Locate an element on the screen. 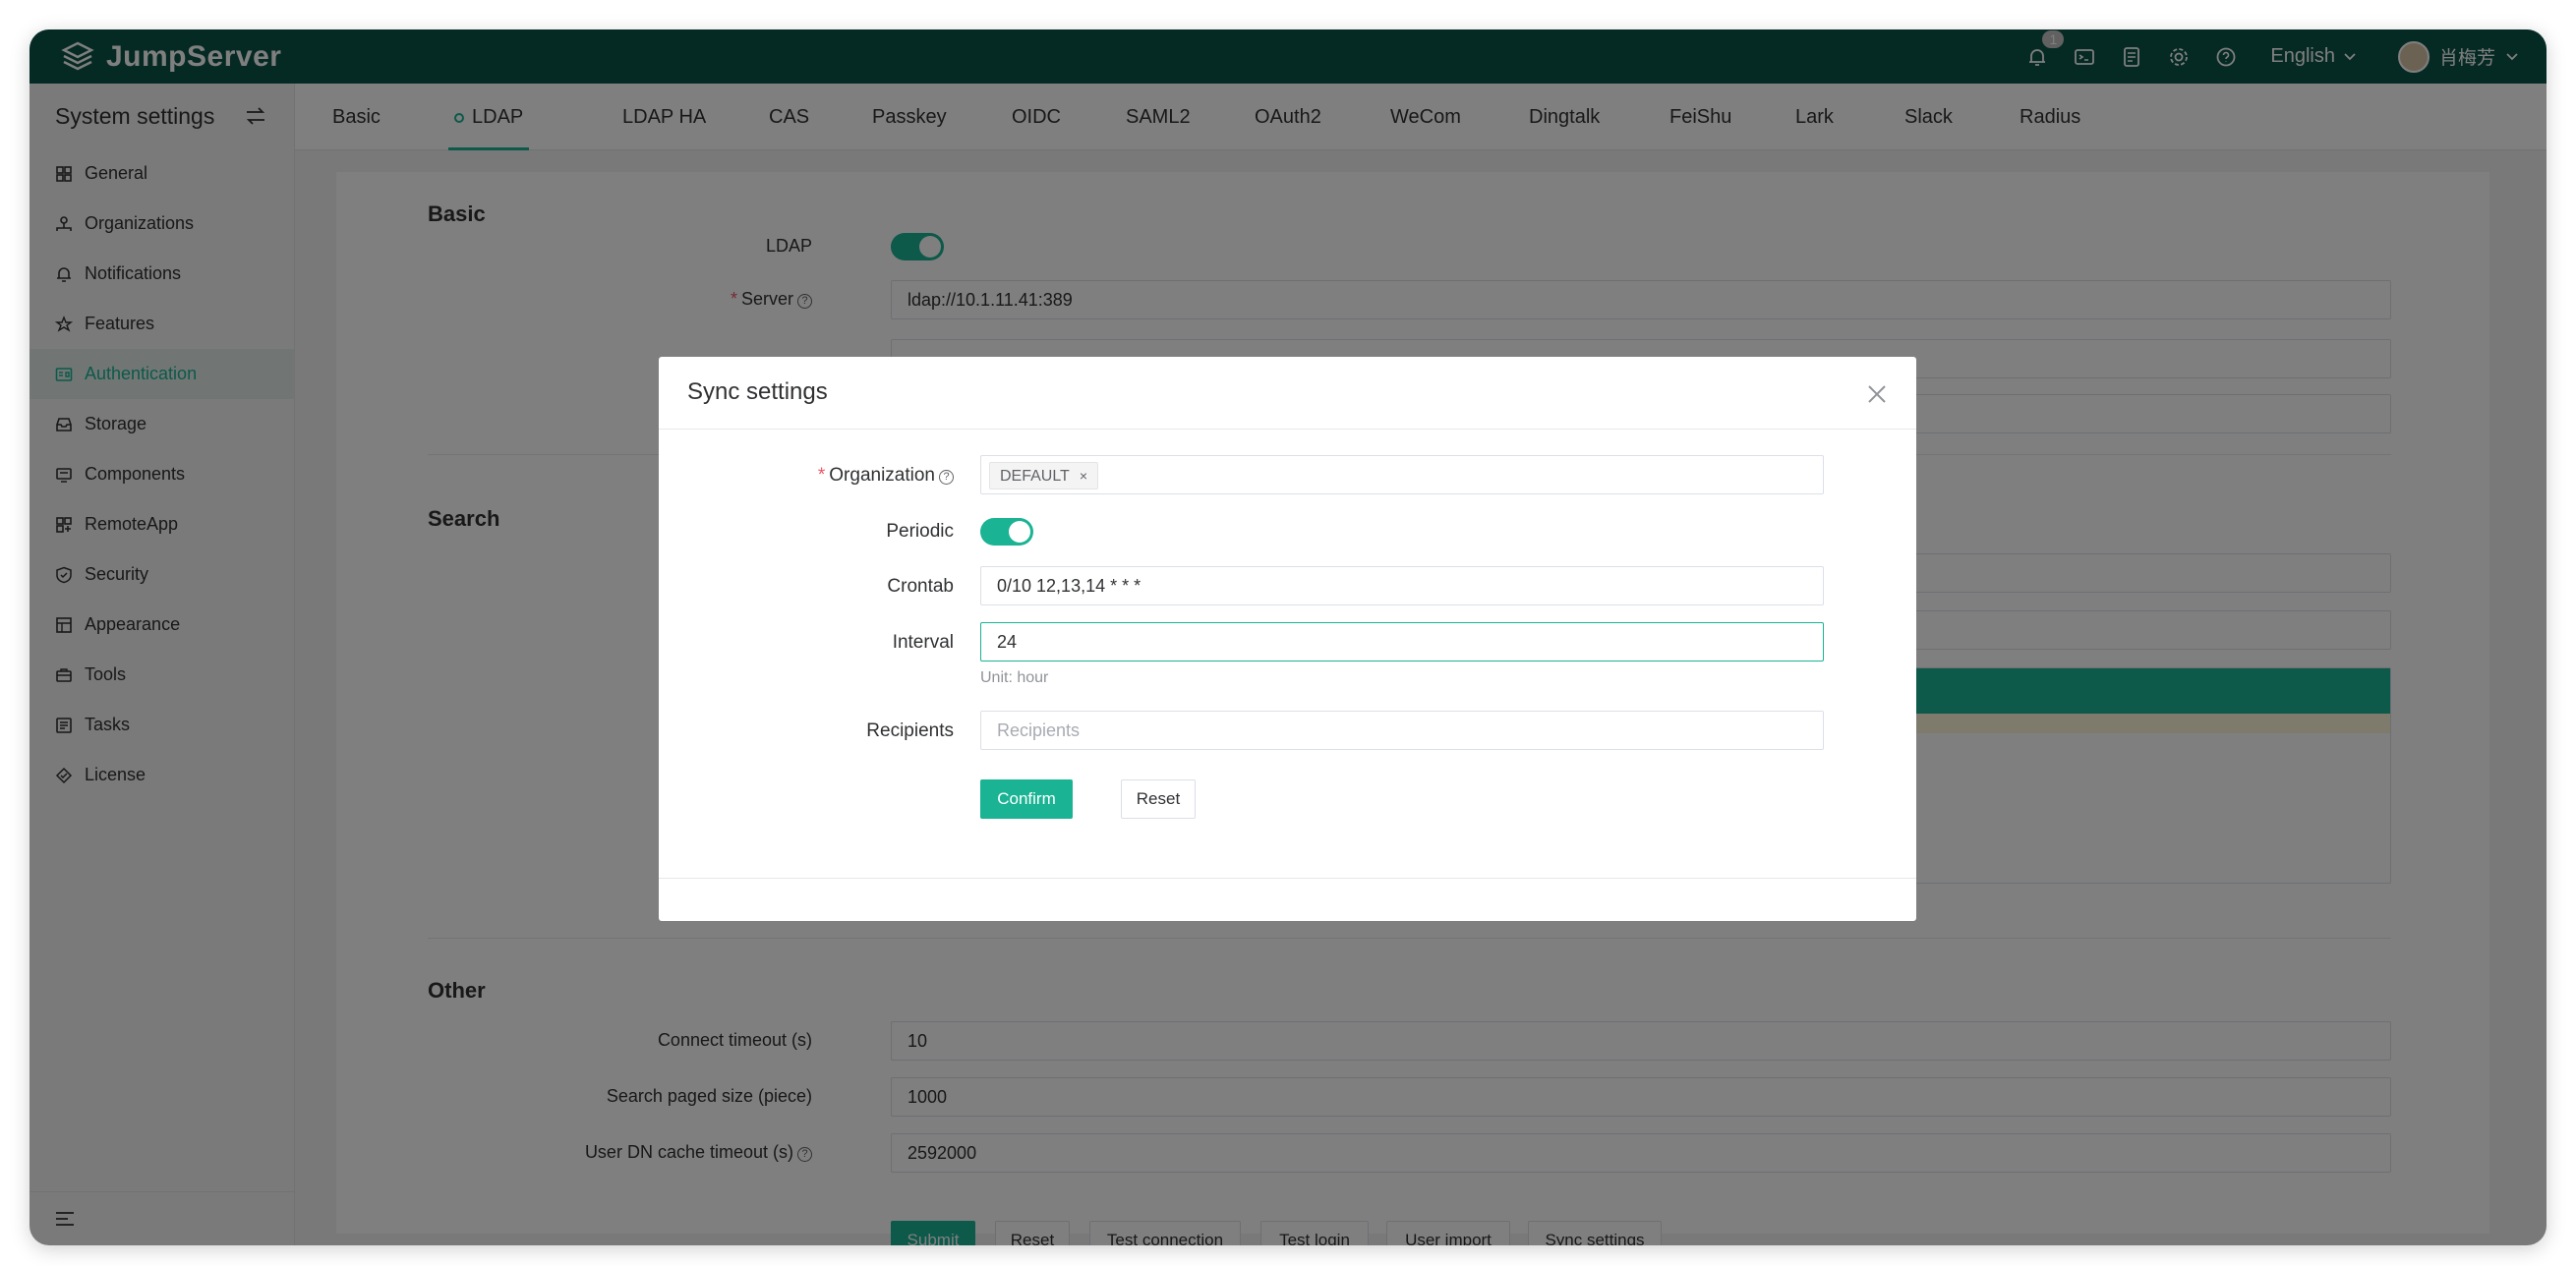  crontab-label: Crontab is located at coordinates (920, 586).